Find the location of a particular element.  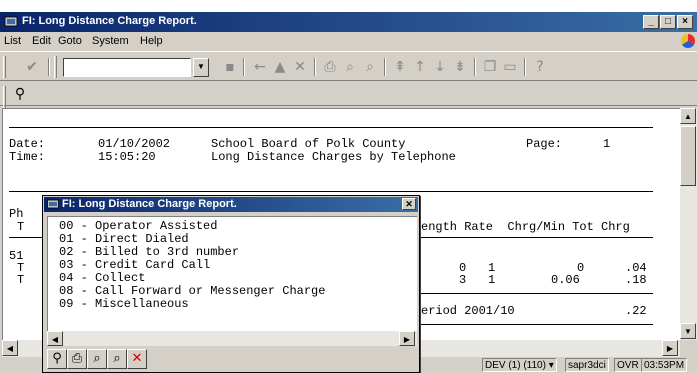

row-type: T is located at coordinates (21, 280).